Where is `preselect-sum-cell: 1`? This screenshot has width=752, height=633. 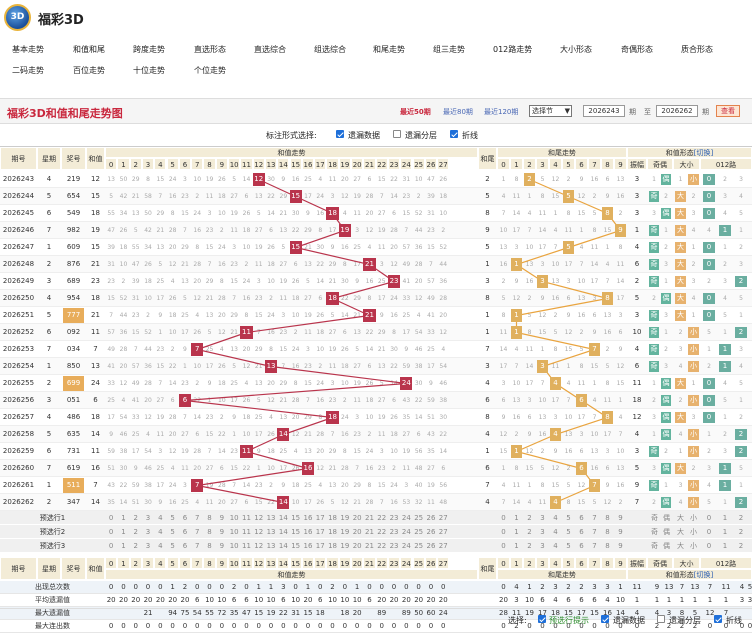 preselect-sum-cell: 1 is located at coordinates (123, 546).